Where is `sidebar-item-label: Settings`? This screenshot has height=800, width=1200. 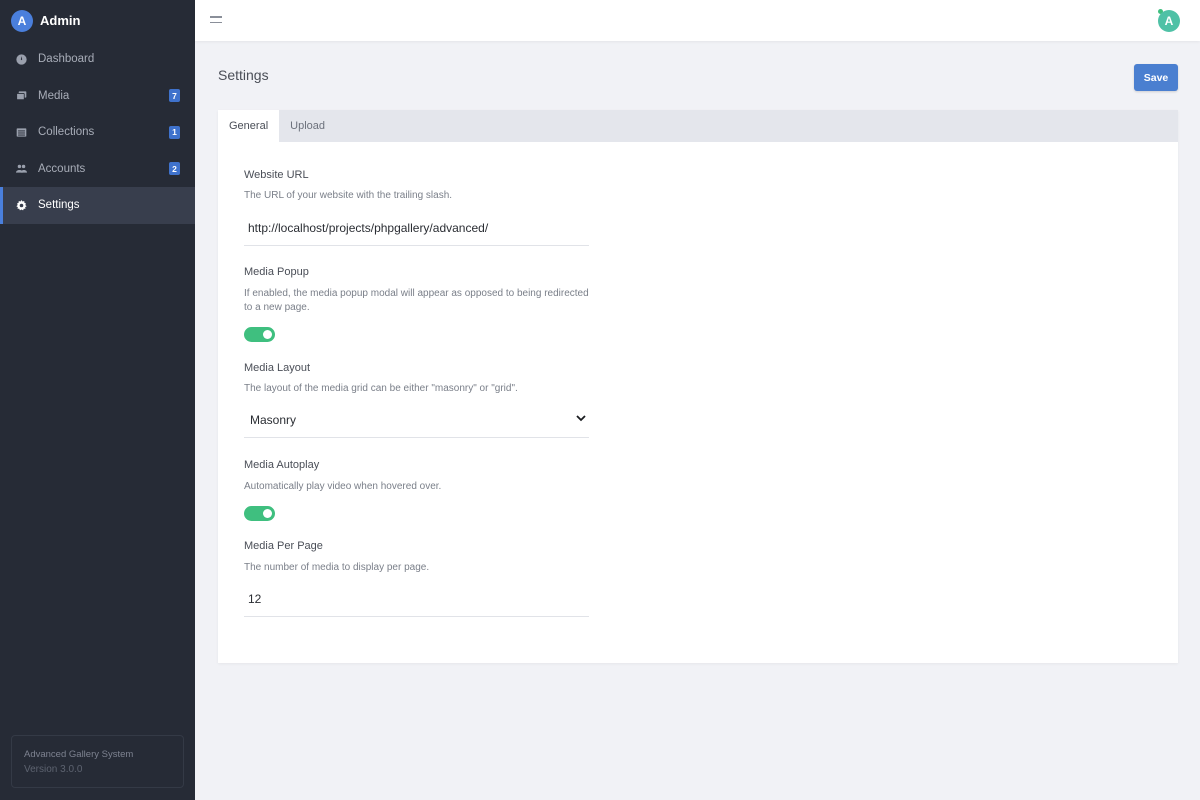 sidebar-item-label: Settings is located at coordinates (59, 205).